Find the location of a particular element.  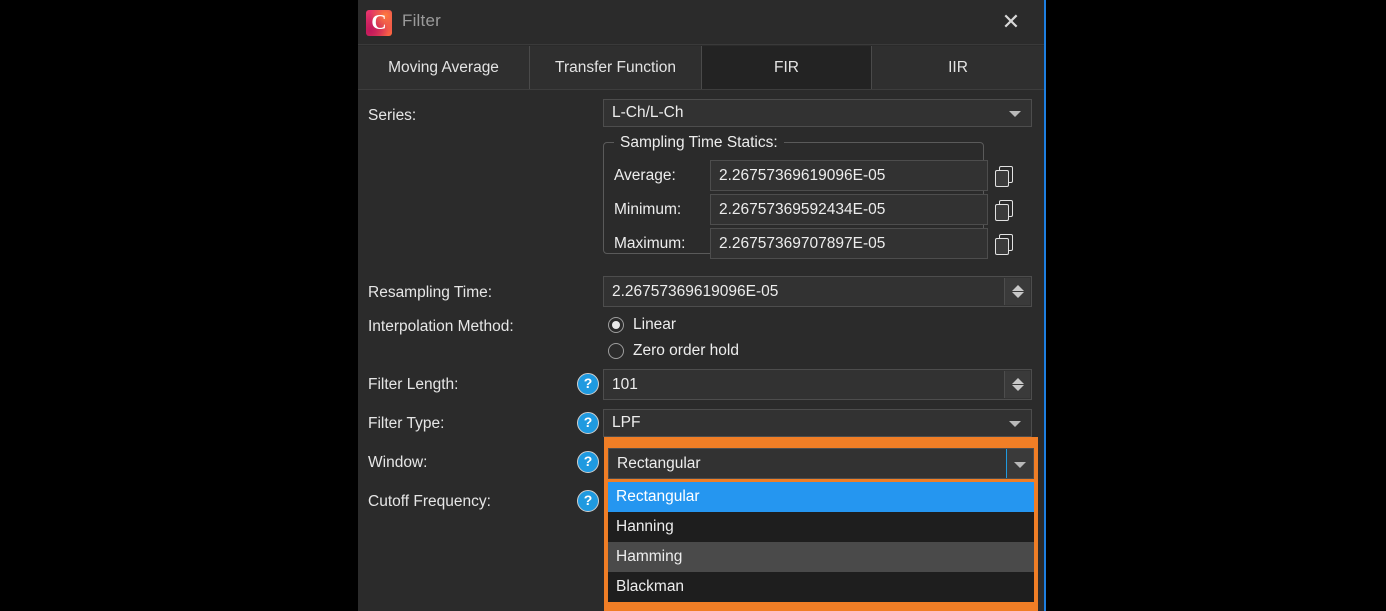

average-value: 2.26757369619096E-05 is located at coordinates (802, 175).